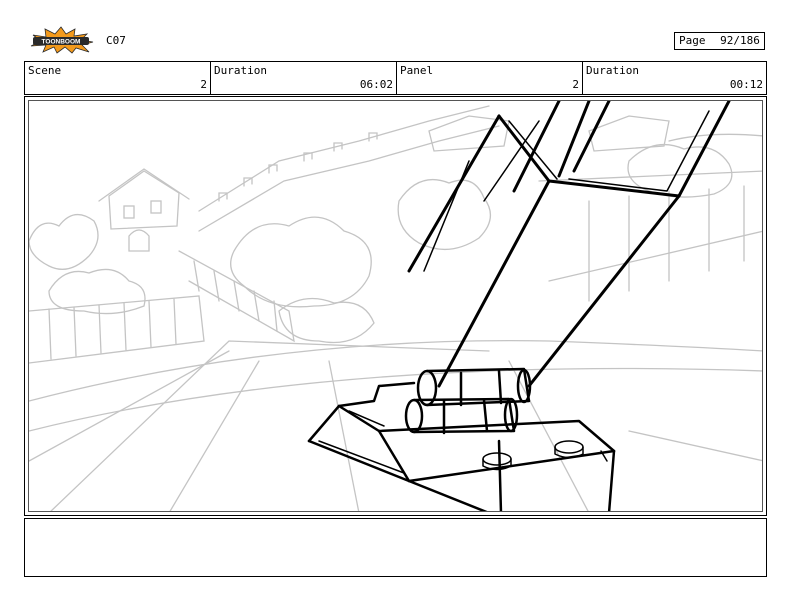  I want to click on toonboom-logo: TOONBOOM, so click(62, 40).